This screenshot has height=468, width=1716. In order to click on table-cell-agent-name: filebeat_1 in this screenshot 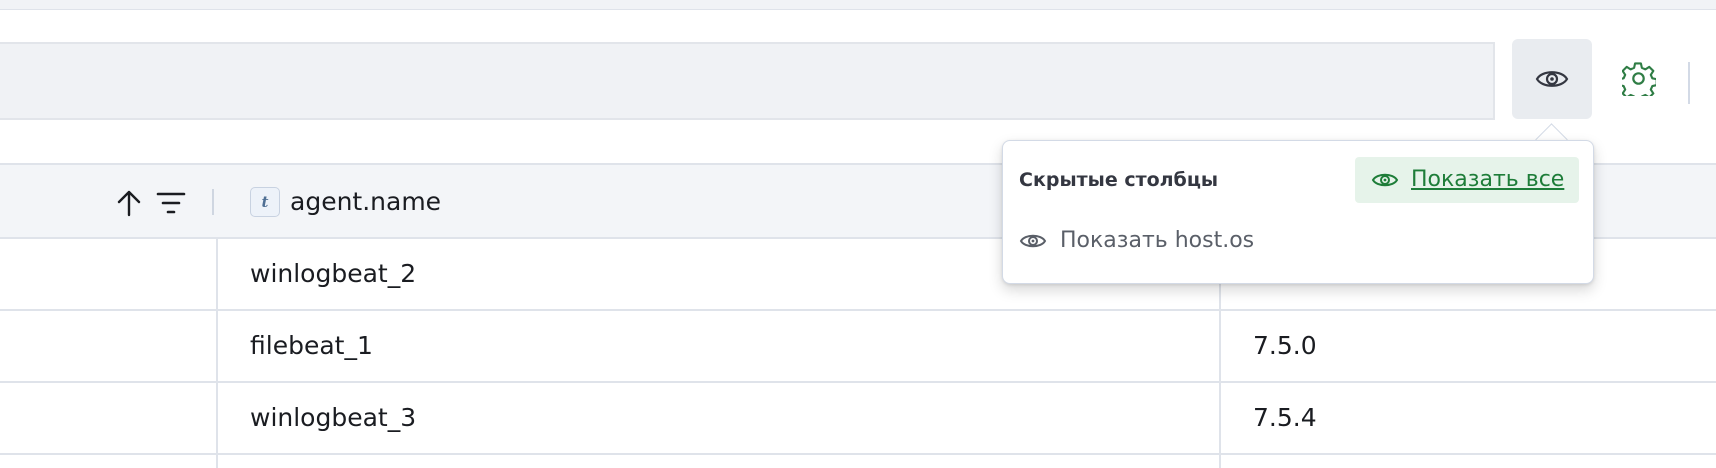, I will do `click(311, 345)`.